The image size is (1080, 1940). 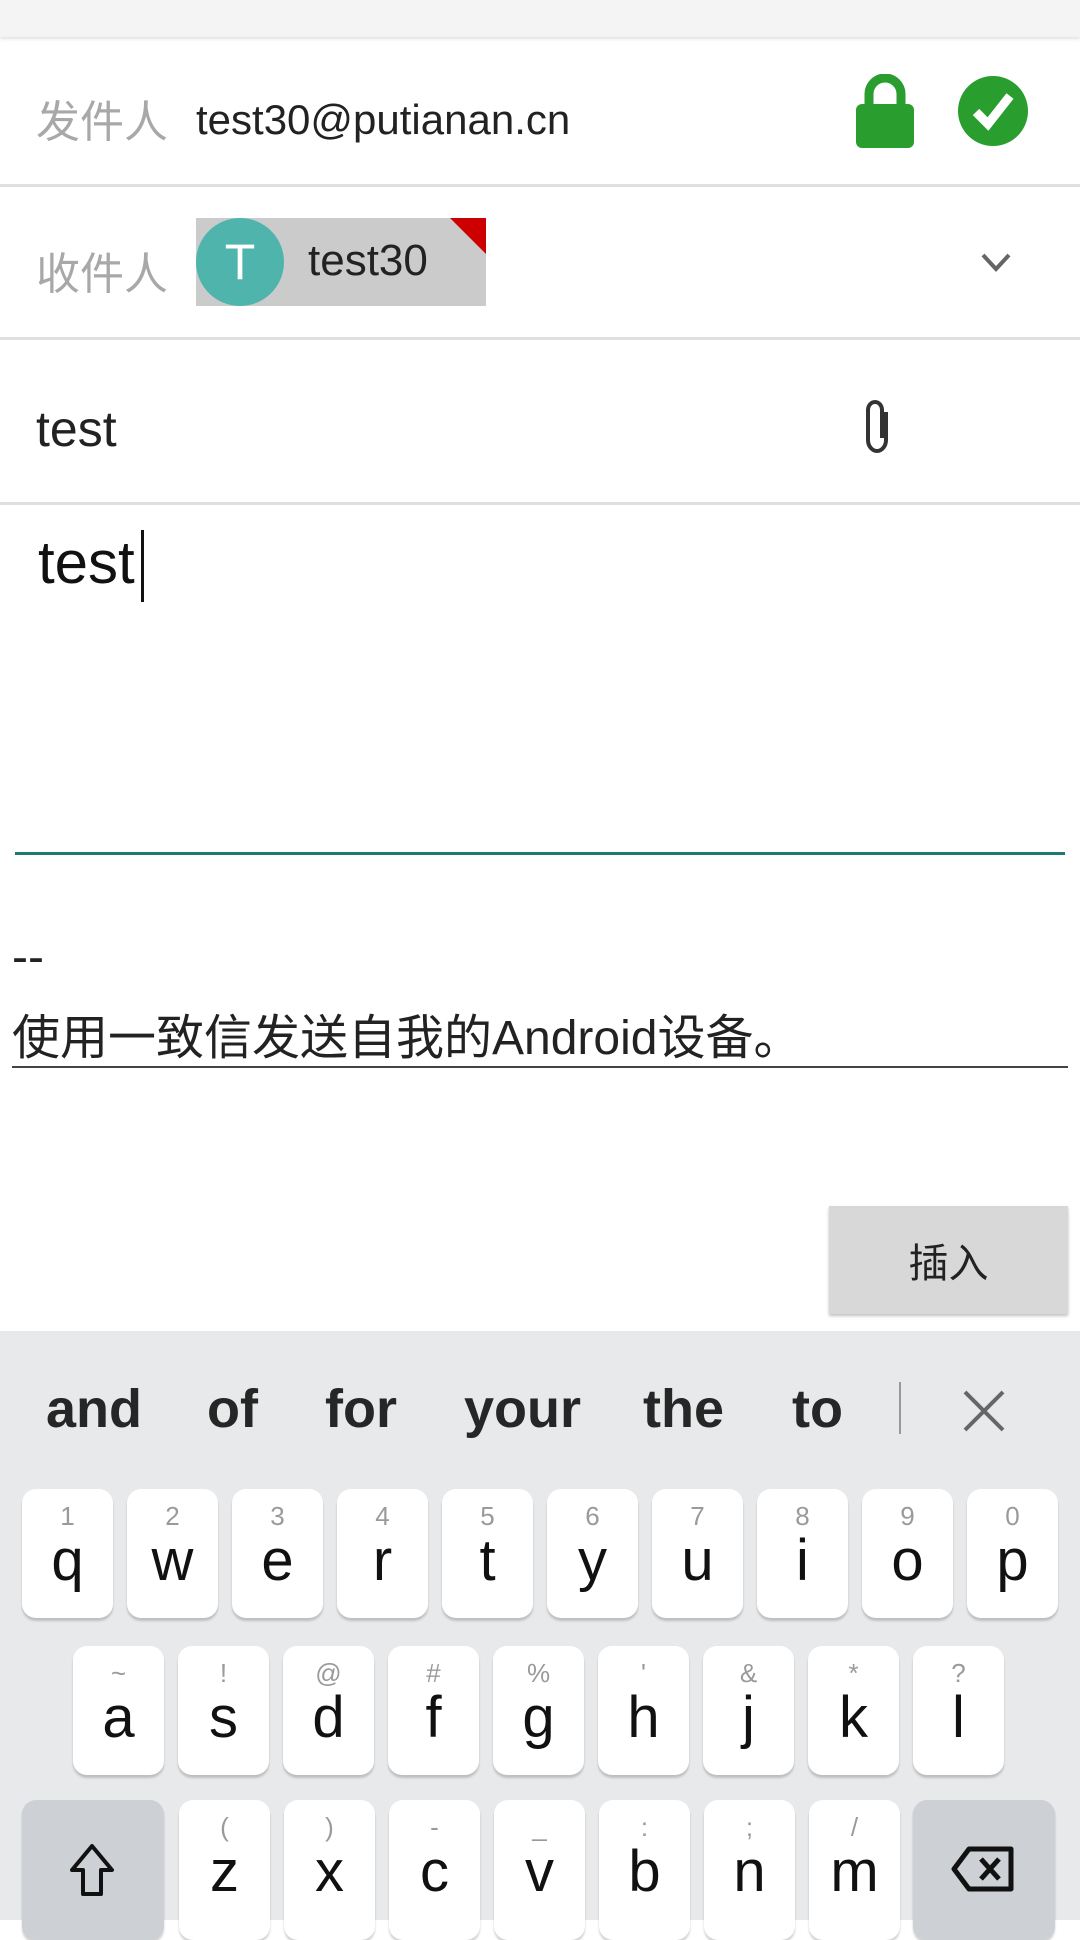 I want to click on suggestion: for, so click(x=361, y=1409).